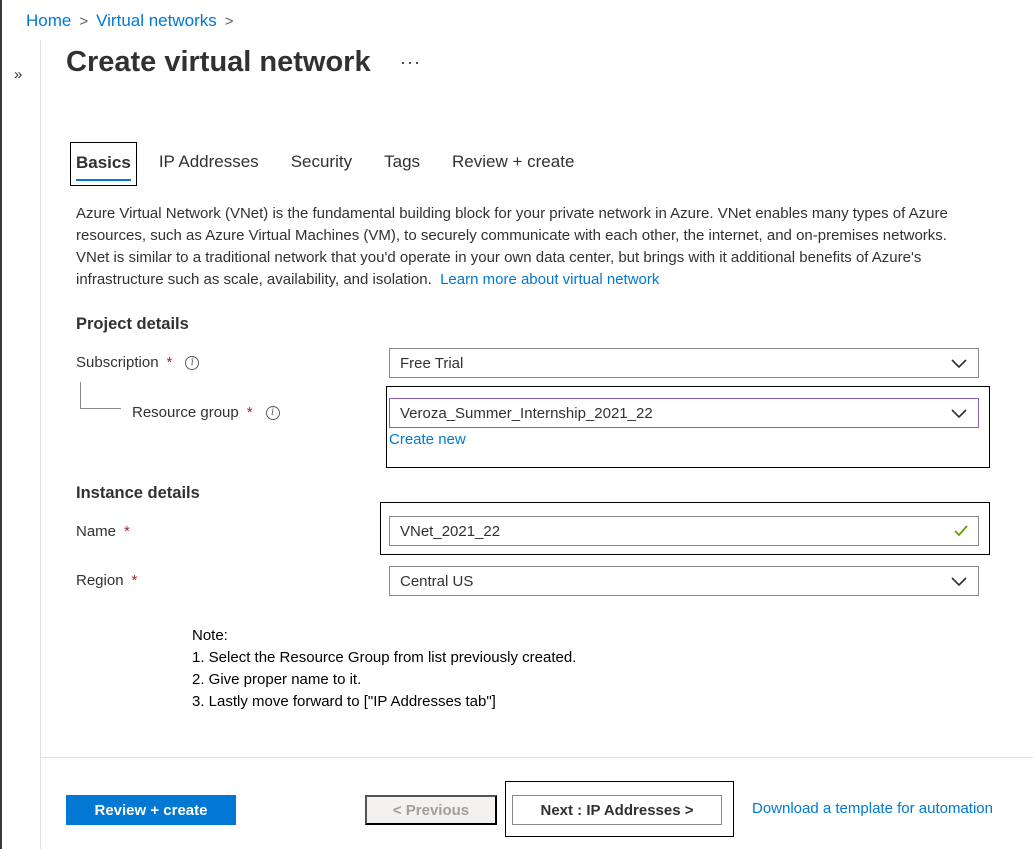 The height and width of the screenshot is (849, 1033). I want to click on tab-tags: Tags, so click(402, 157).